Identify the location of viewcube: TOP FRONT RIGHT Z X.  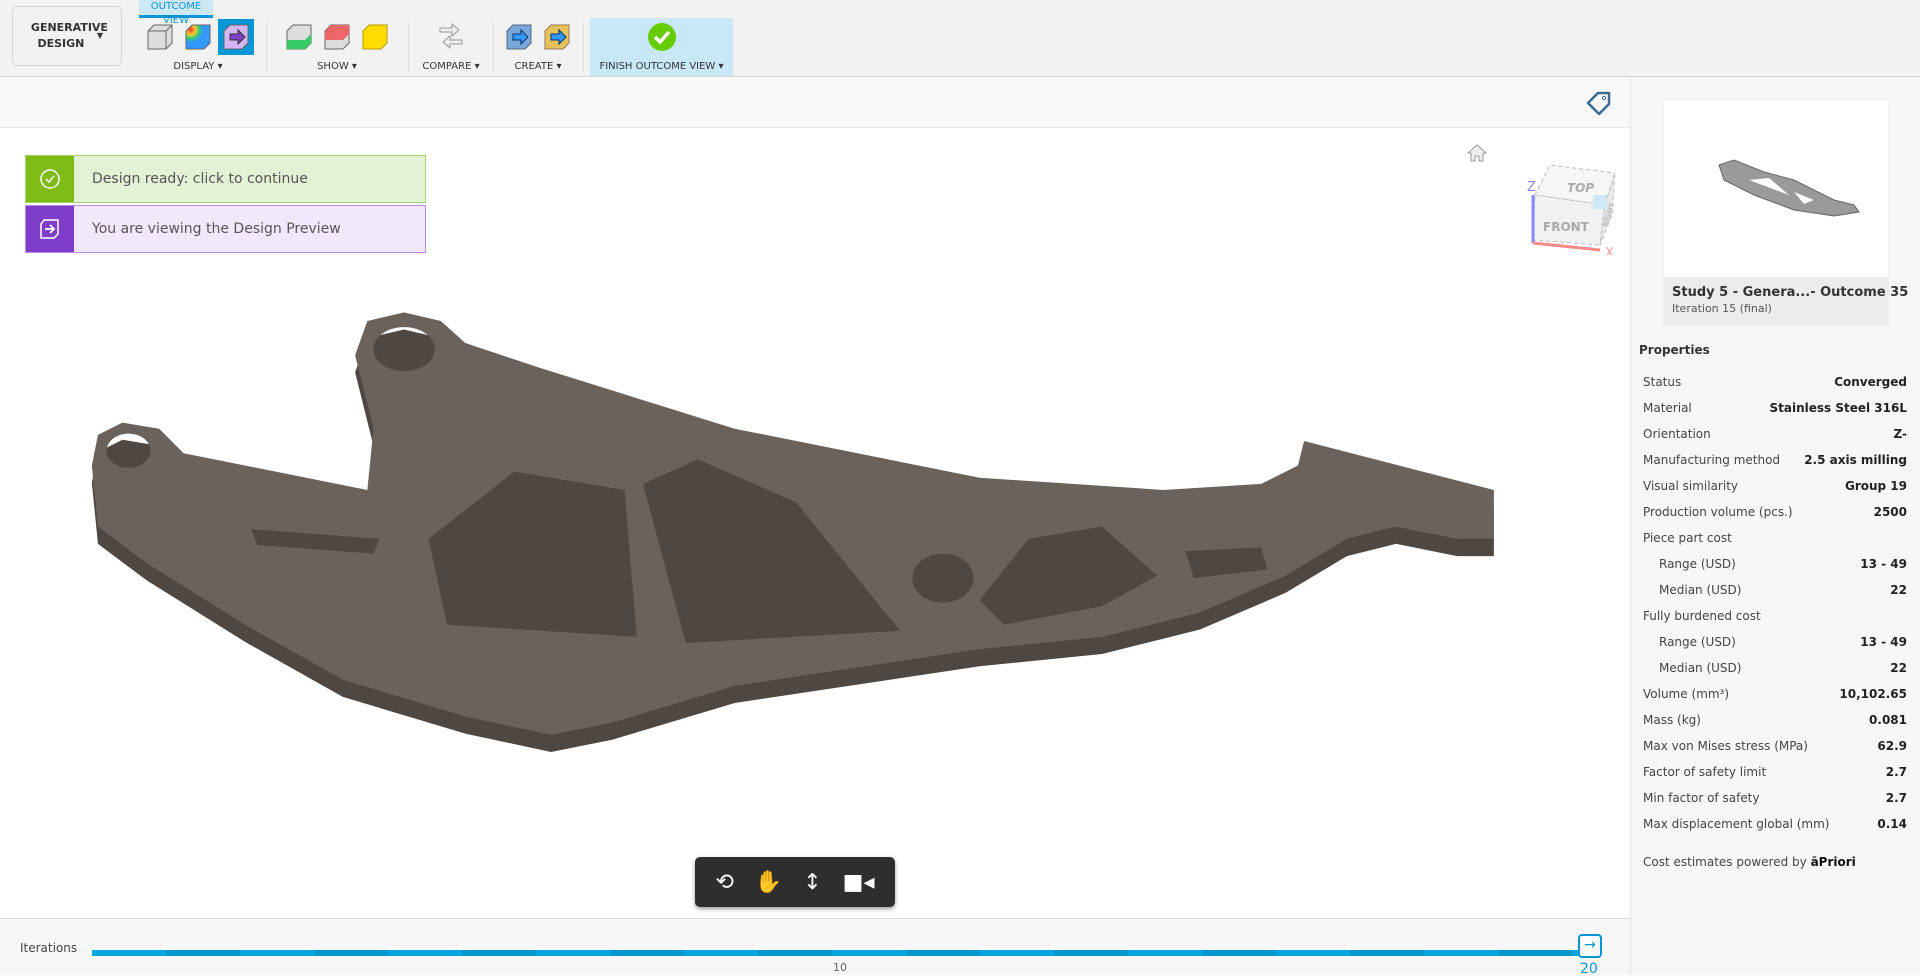
(1565, 200).